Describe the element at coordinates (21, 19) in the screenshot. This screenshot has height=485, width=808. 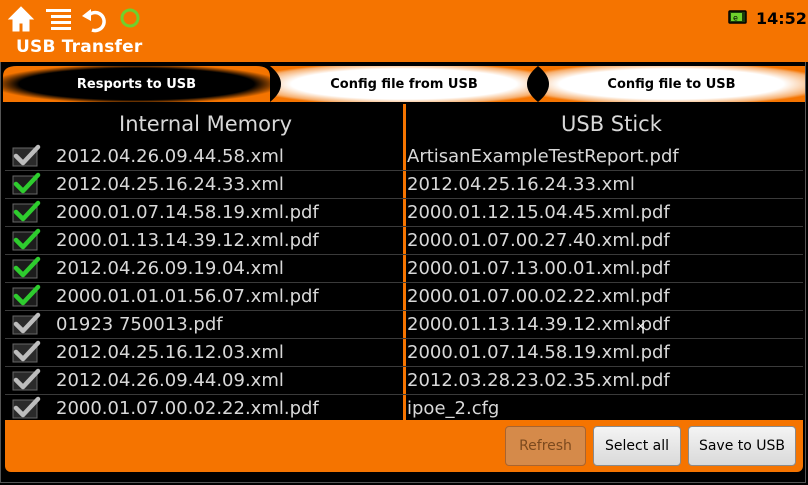
I see `home-icon` at that location.